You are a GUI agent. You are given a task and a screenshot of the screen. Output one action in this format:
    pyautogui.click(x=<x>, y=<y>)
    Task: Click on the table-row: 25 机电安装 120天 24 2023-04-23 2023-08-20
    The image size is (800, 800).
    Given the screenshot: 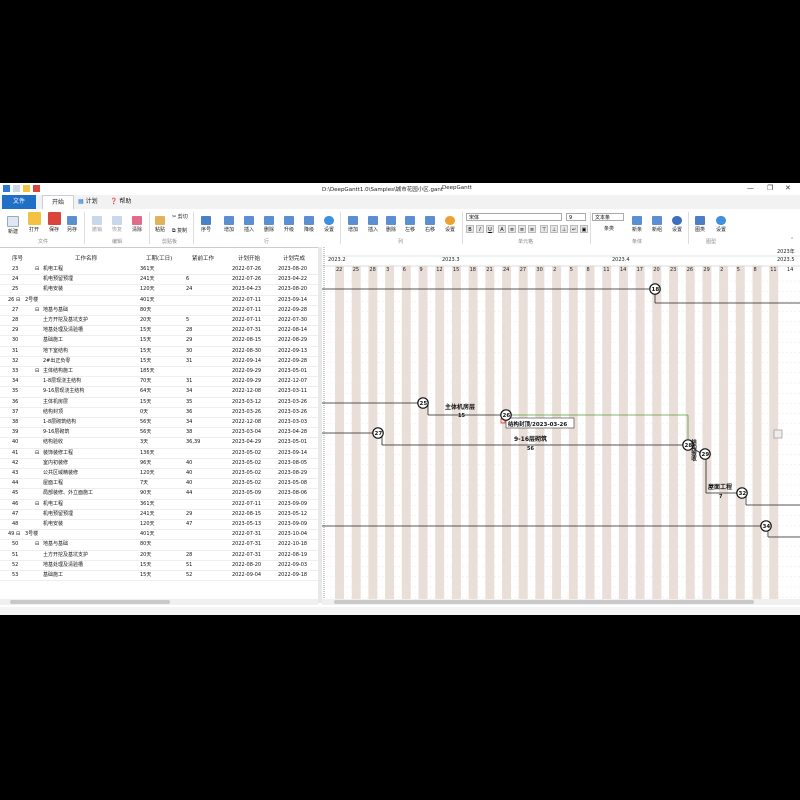 What is the action you would take?
    pyautogui.click(x=159, y=290)
    